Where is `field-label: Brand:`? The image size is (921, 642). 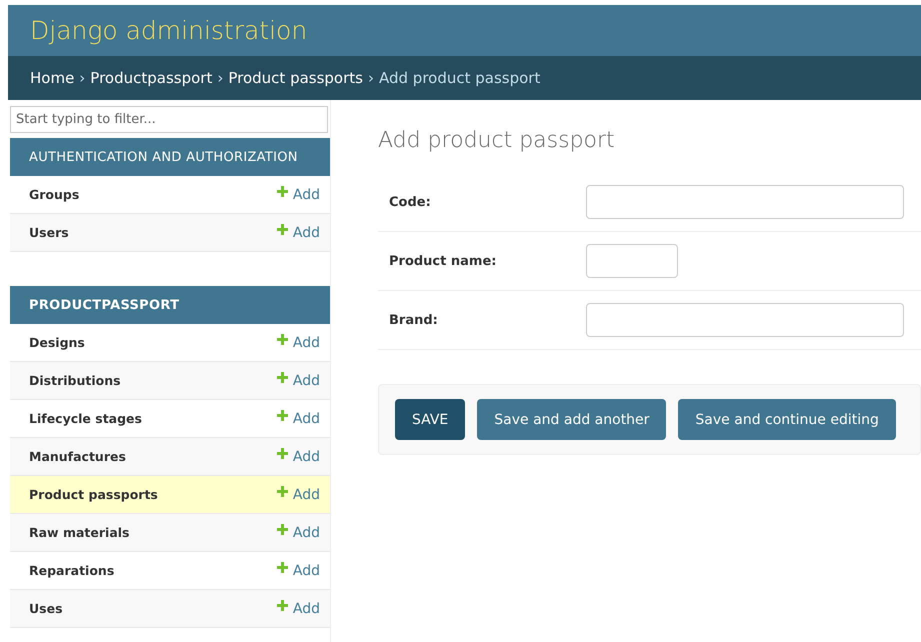
field-label: Brand: is located at coordinates (414, 320).